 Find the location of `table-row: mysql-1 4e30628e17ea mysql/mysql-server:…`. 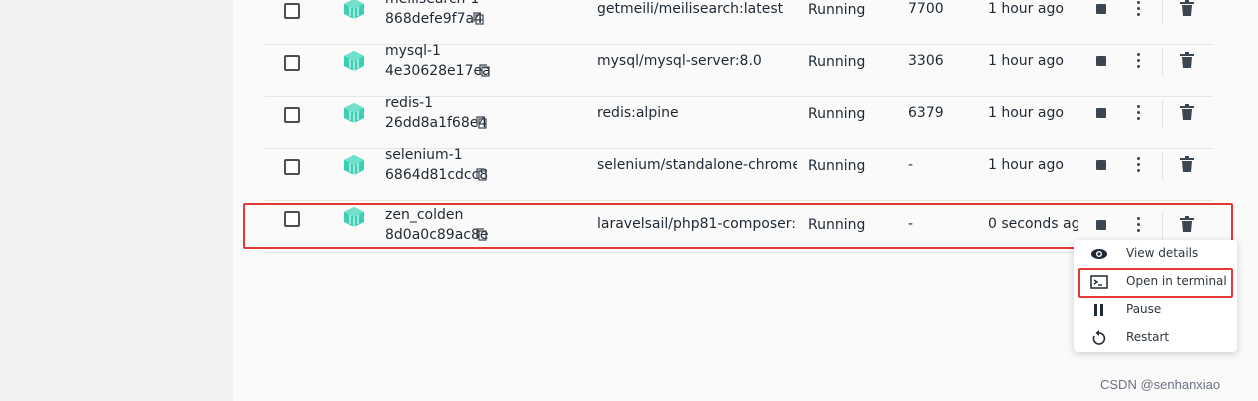

table-row: mysql-1 4e30628e17ea mysql/mysql-server:… is located at coordinates (739, 70).